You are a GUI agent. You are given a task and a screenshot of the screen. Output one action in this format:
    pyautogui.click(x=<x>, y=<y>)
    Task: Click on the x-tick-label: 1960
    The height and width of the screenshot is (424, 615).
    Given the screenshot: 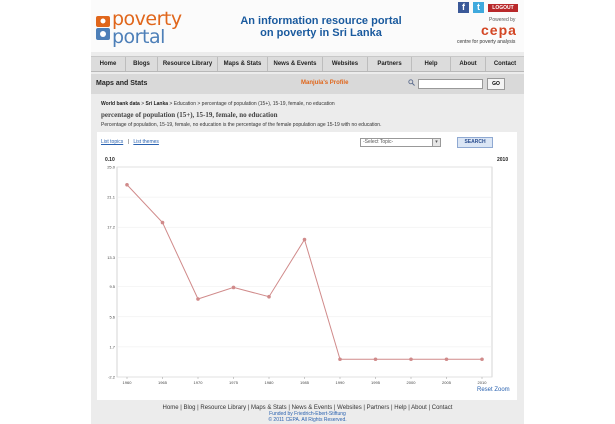 What is the action you would take?
    pyautogui.click(x=128, y=382)
    